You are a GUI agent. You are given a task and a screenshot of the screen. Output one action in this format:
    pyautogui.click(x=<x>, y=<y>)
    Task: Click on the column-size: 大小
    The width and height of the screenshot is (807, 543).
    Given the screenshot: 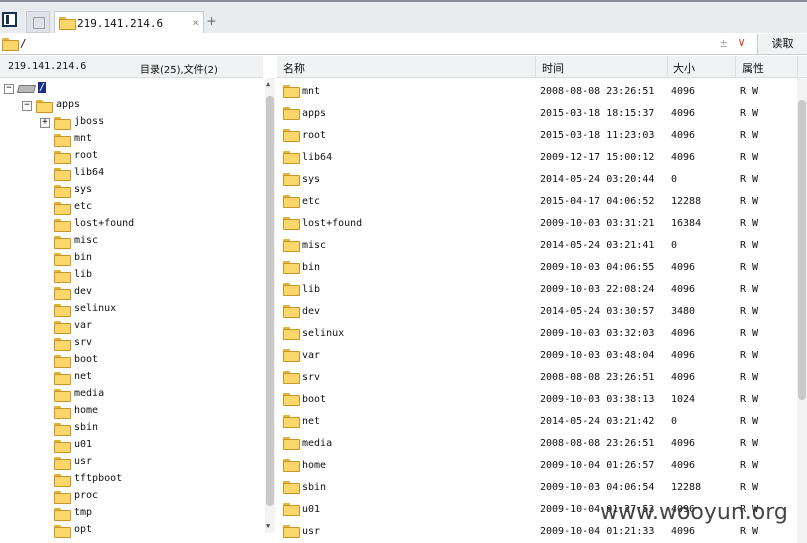 What is the action you would take?
    pyautogui.click(x=684, y=68)
    